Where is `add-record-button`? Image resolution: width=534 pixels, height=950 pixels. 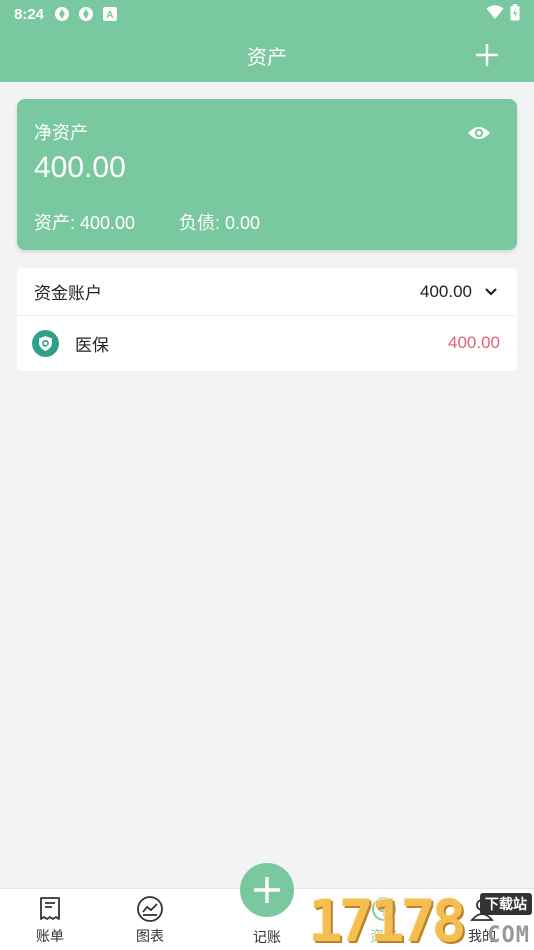
add-record-button is located at coordinates (267, 890).